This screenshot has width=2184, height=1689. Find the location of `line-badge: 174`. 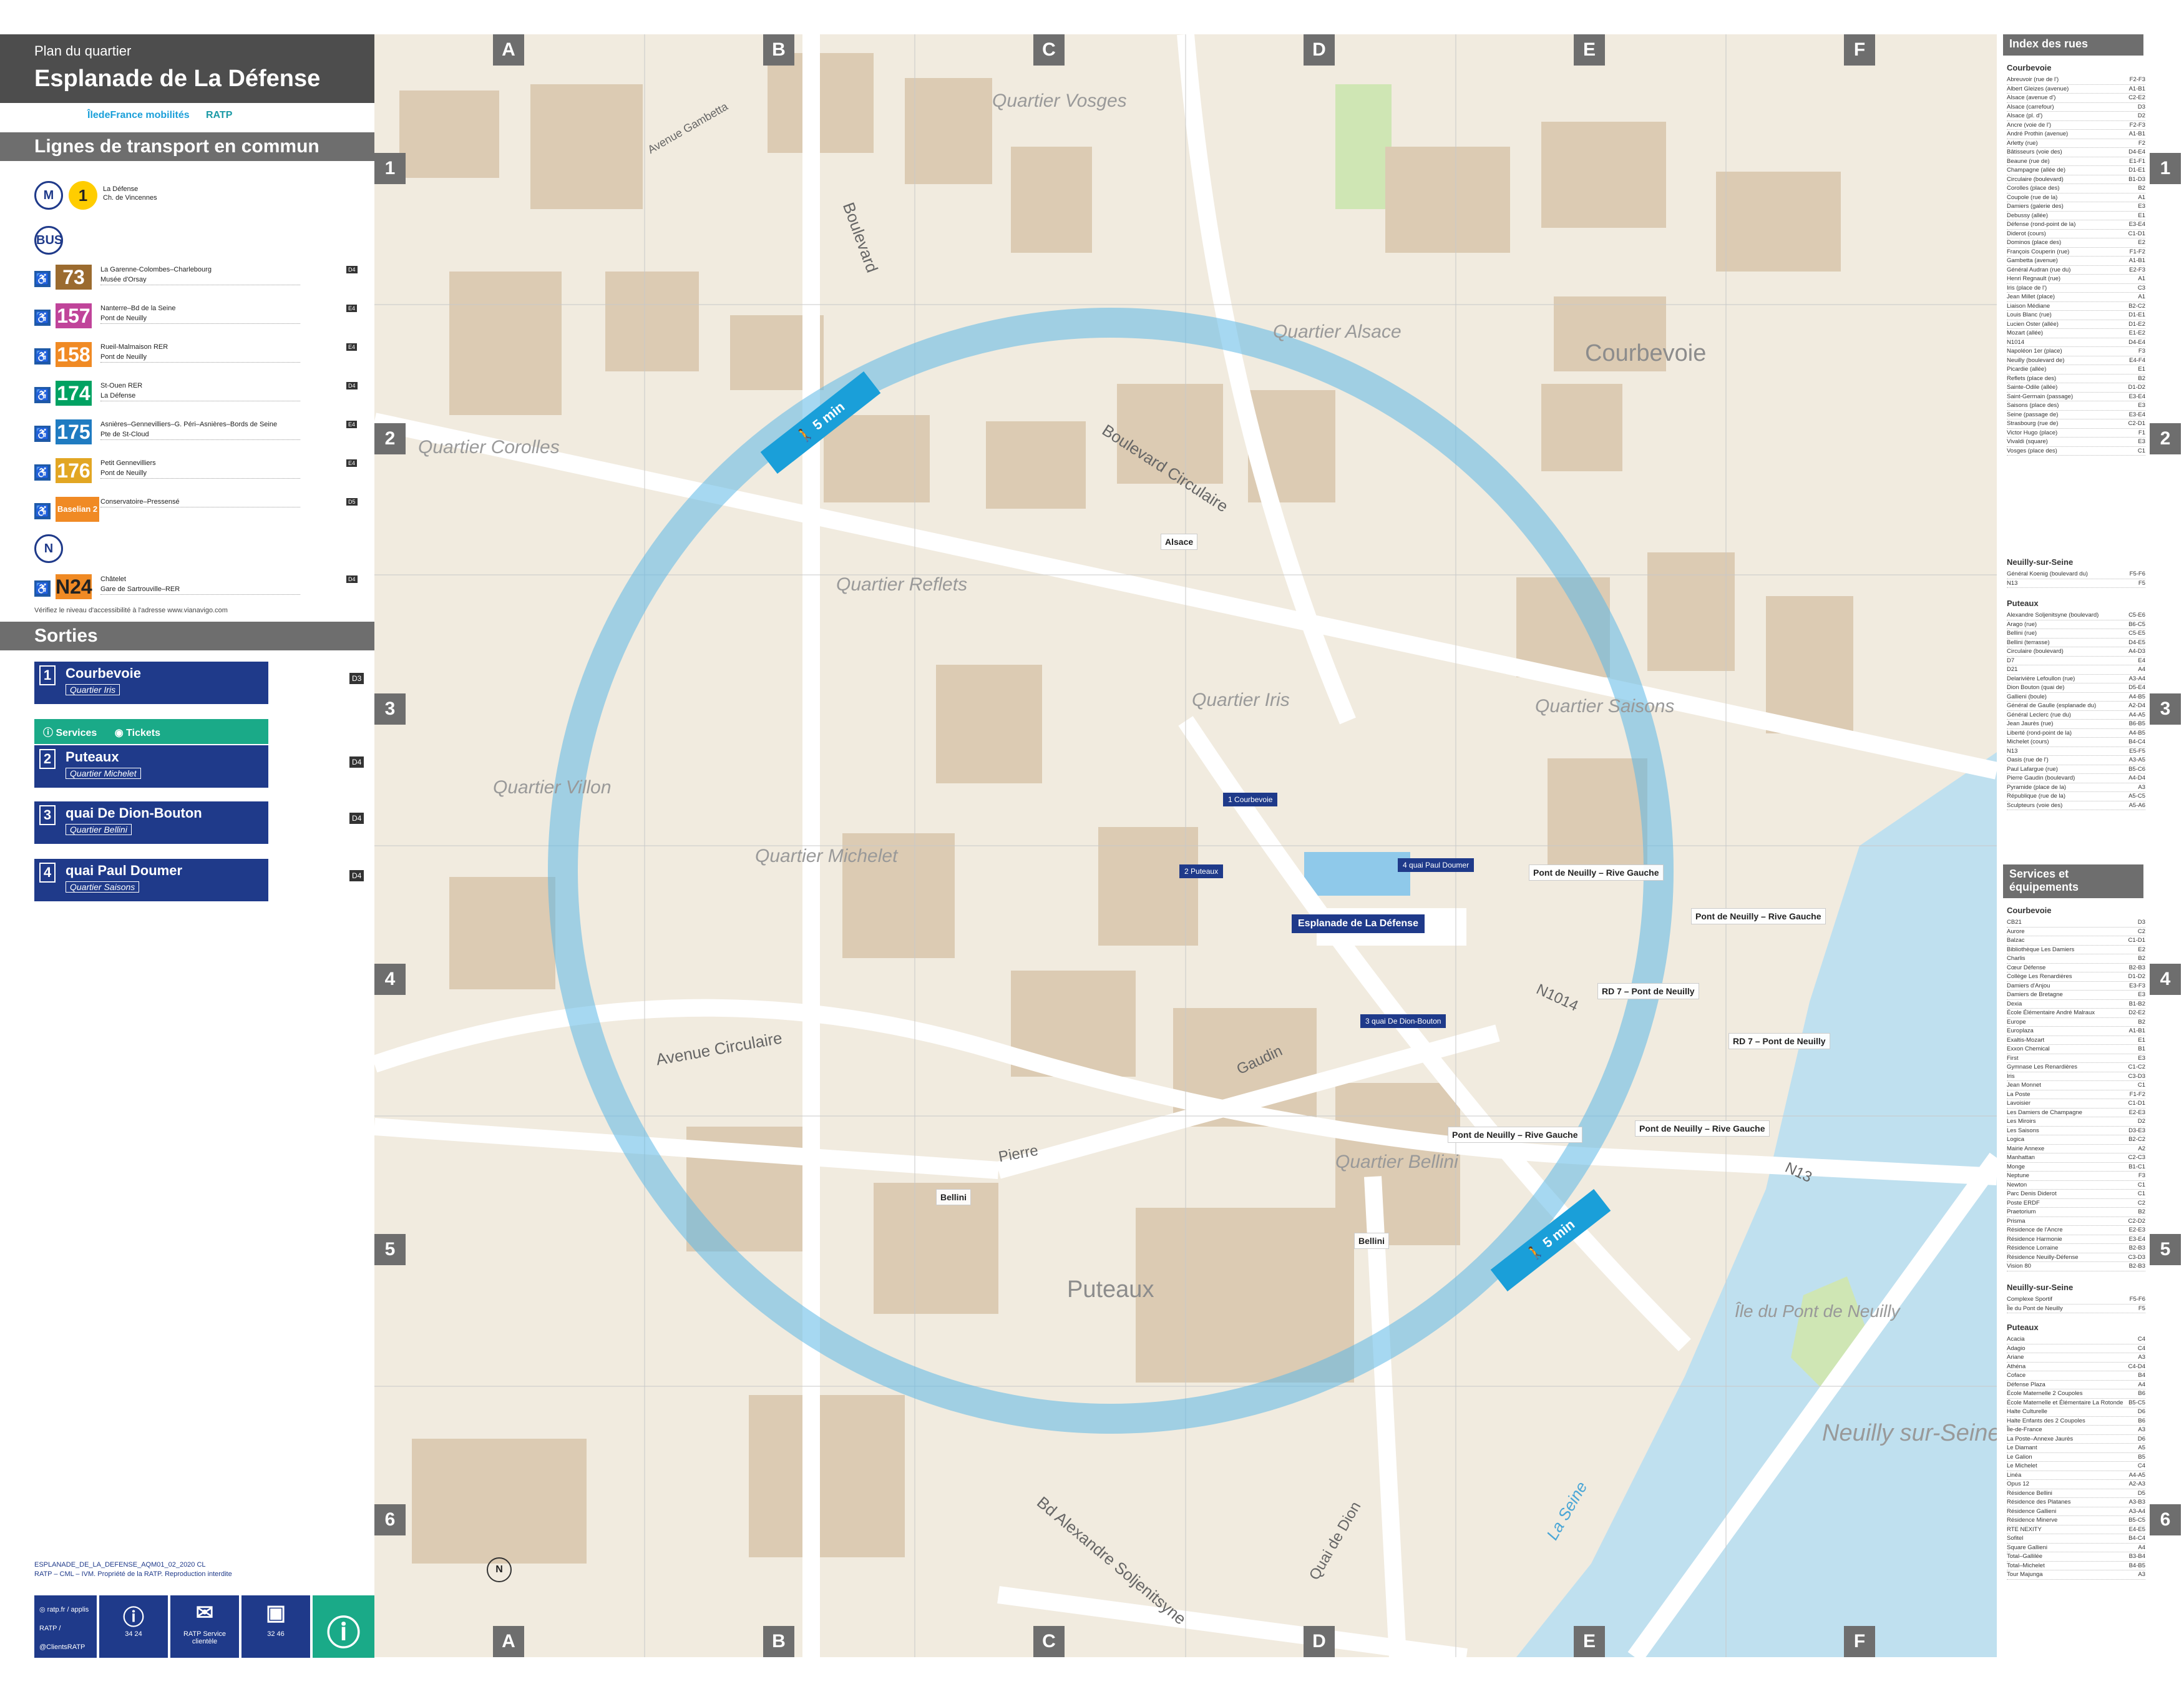

line-badge: 174 is located at coordinates (74, 393).